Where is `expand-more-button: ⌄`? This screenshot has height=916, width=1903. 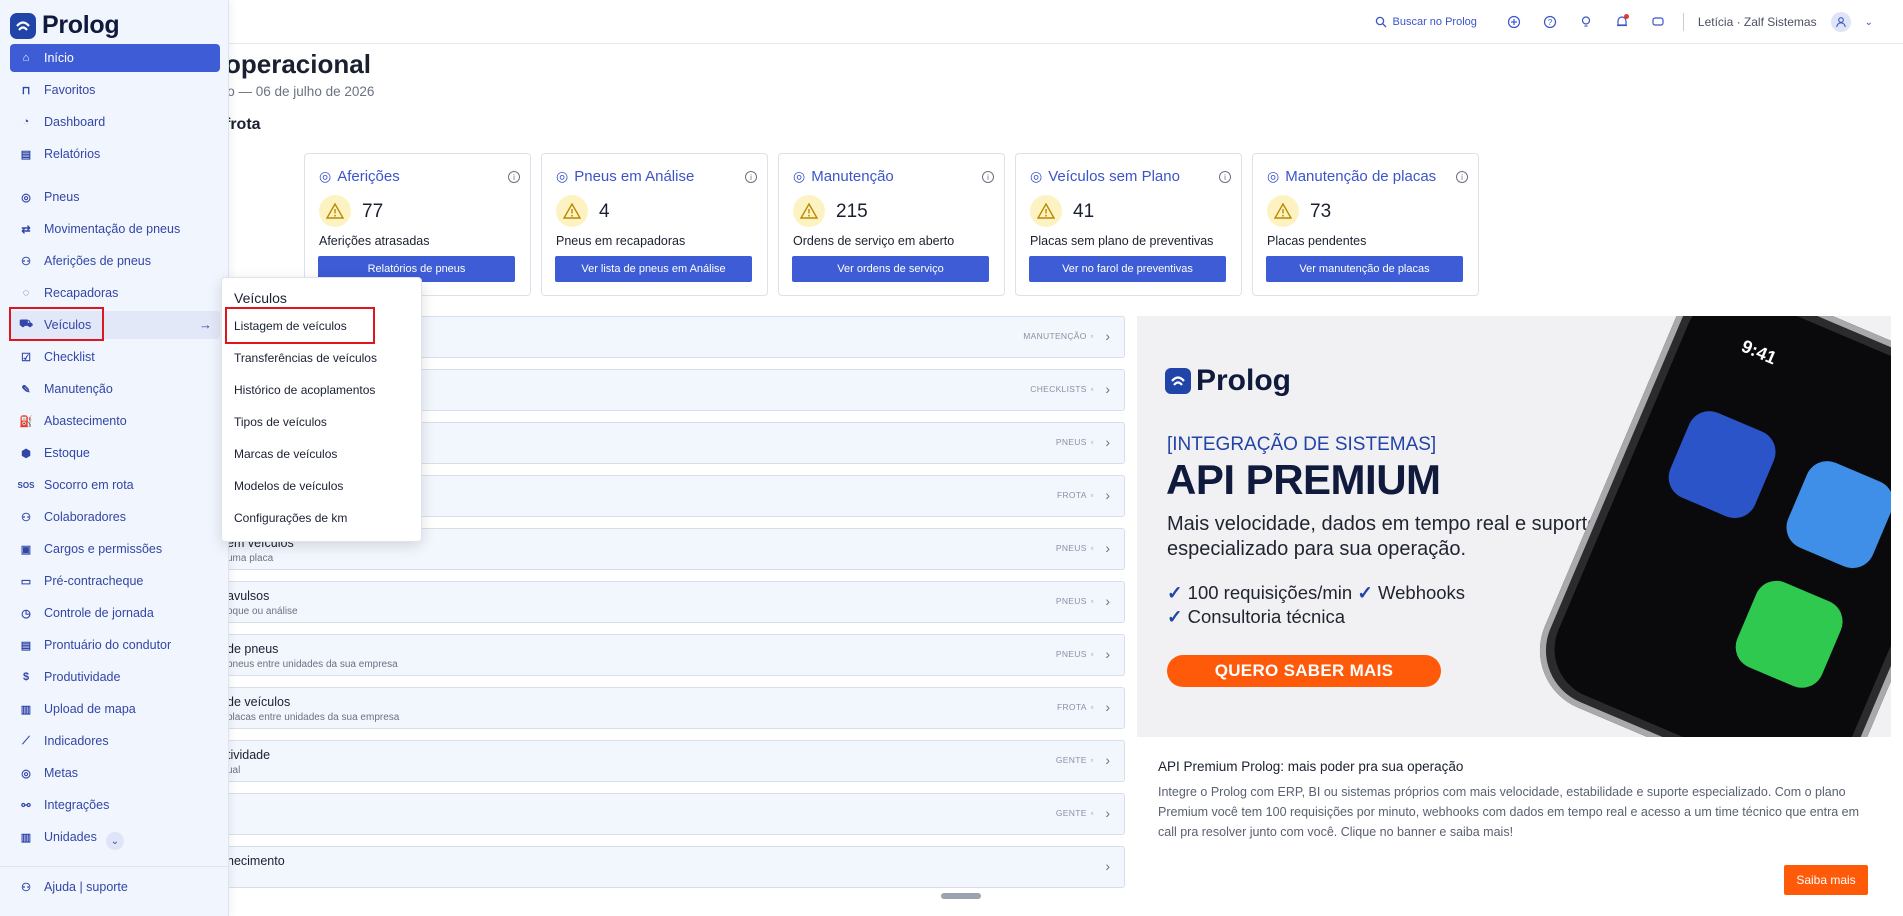
expand-more-button: ⌄ is located at coordinates (115, 841).